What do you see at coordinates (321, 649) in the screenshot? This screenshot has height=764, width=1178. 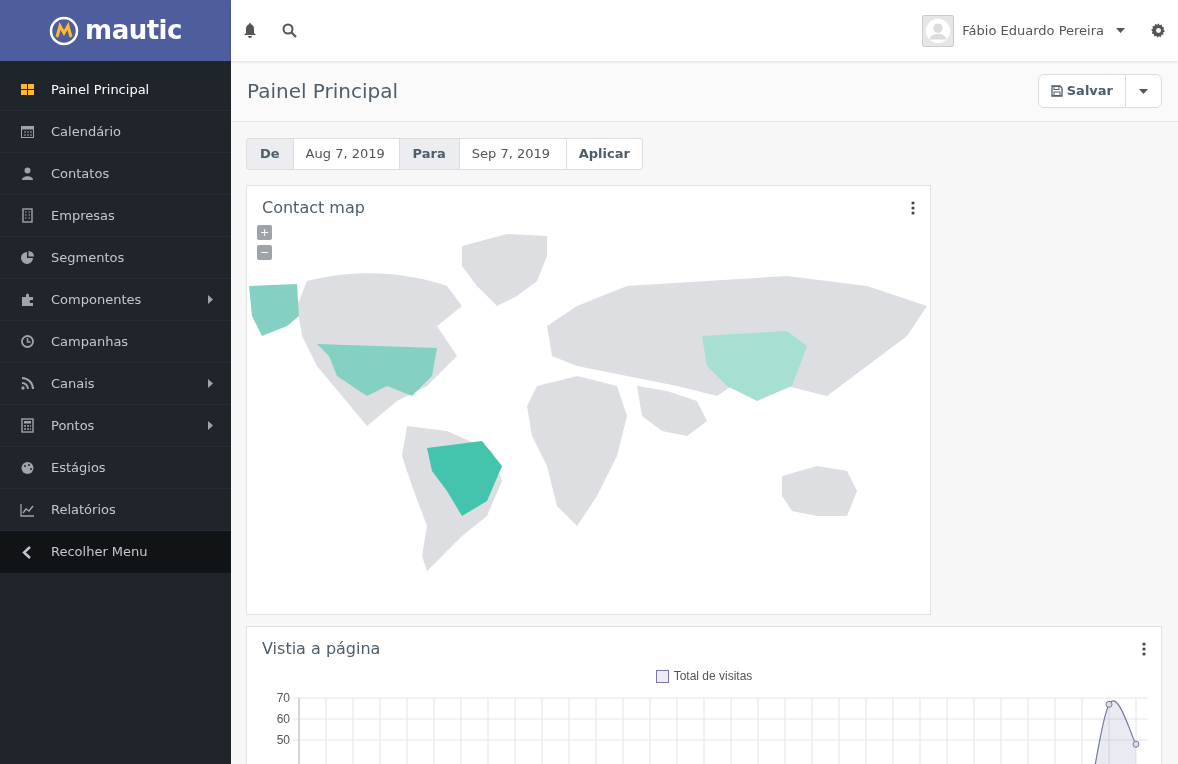 I see `widget-title: Vistia a página` at bounding box center [321, 649].